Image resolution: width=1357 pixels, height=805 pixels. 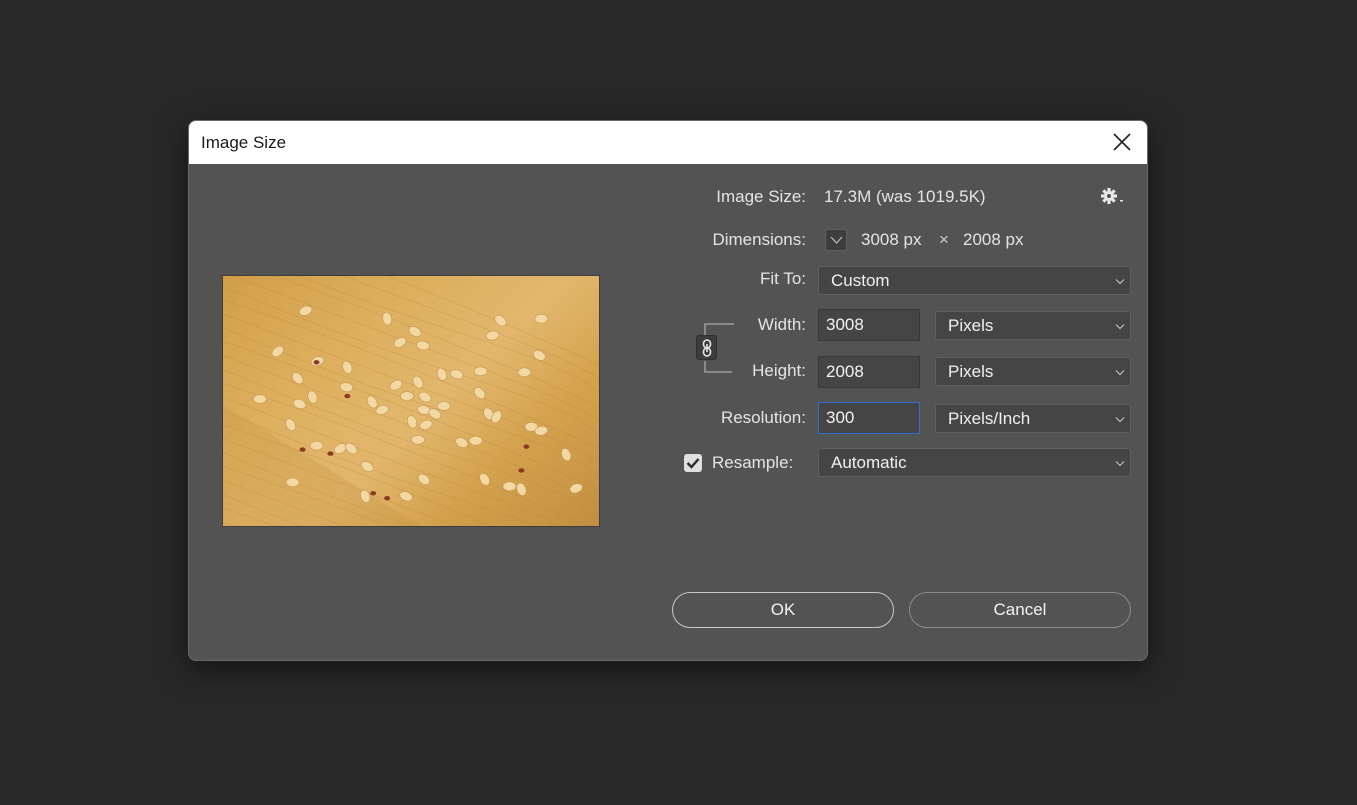 I want to click on width-input: 3008, so click(x=869, y=325).